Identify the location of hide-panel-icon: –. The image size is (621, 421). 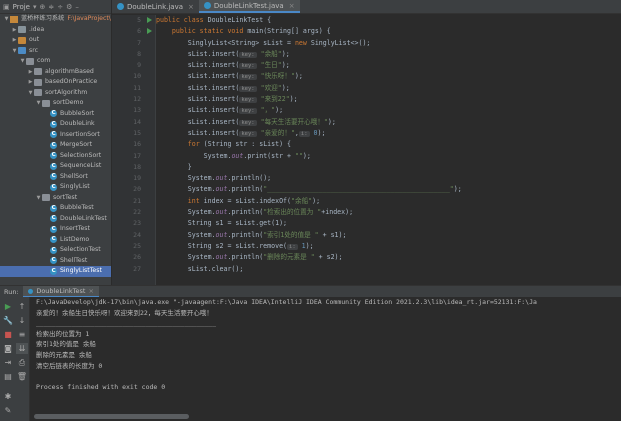
(77, 7).